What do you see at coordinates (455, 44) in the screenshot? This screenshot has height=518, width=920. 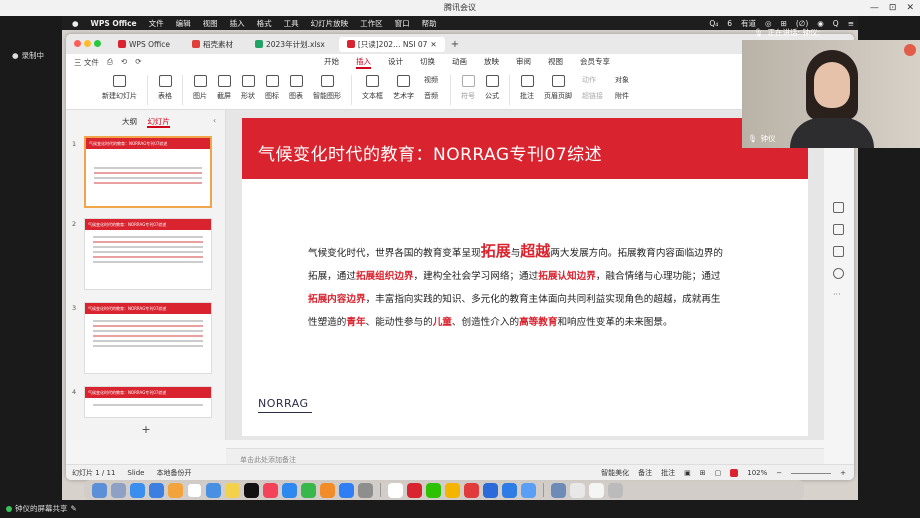 I see `new-tab-button: +` at bounding box center [455, 44].